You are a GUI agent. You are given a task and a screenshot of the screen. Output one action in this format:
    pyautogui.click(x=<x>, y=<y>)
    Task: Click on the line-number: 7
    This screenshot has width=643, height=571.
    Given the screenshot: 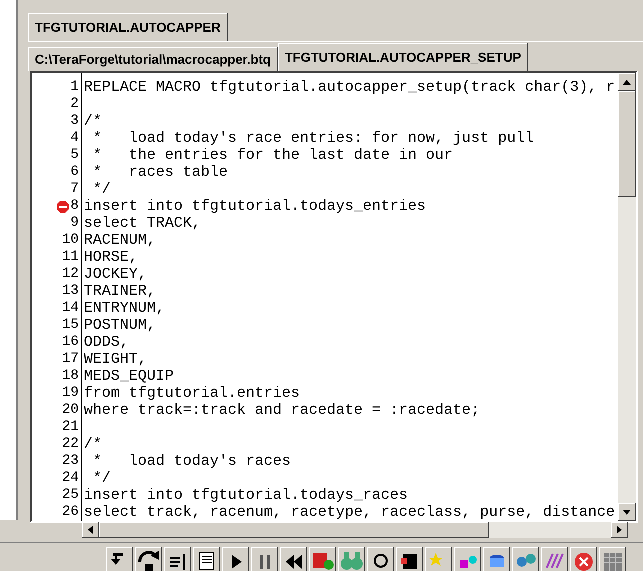 What is the action you would take?
    pyautogui.click(x=74, y=189)
    